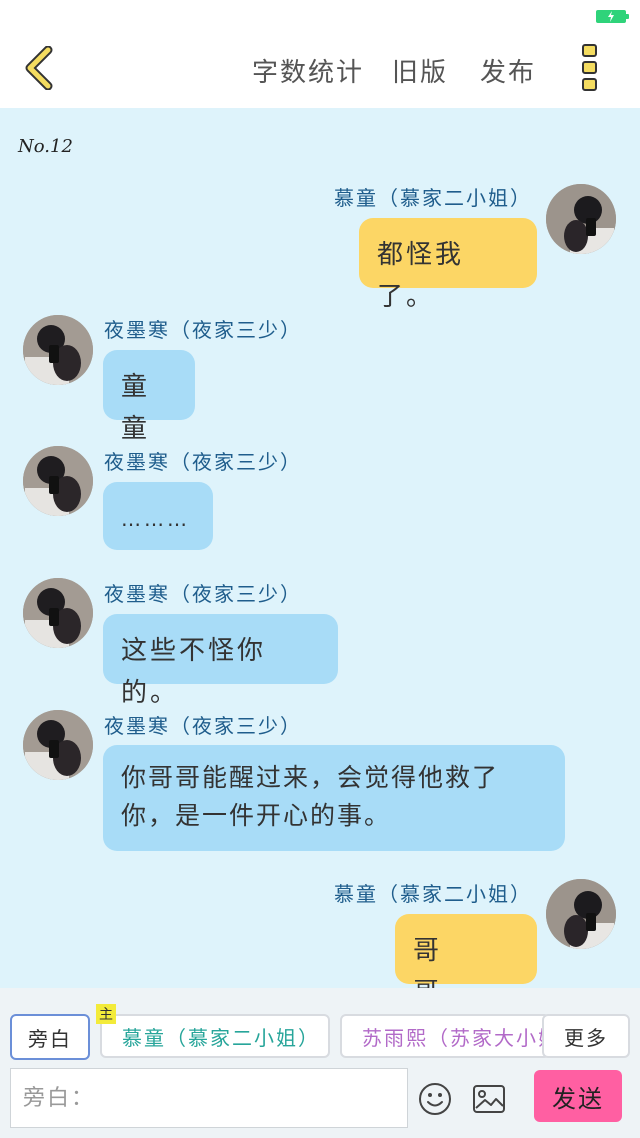  Describe the element at coordinates (320, 1063) in the screenshot. I see `input-panel: 旁白 主 慕童（慕家二小姐） 苏雨熙（苏家大小姐） 更多 发送` at that location.